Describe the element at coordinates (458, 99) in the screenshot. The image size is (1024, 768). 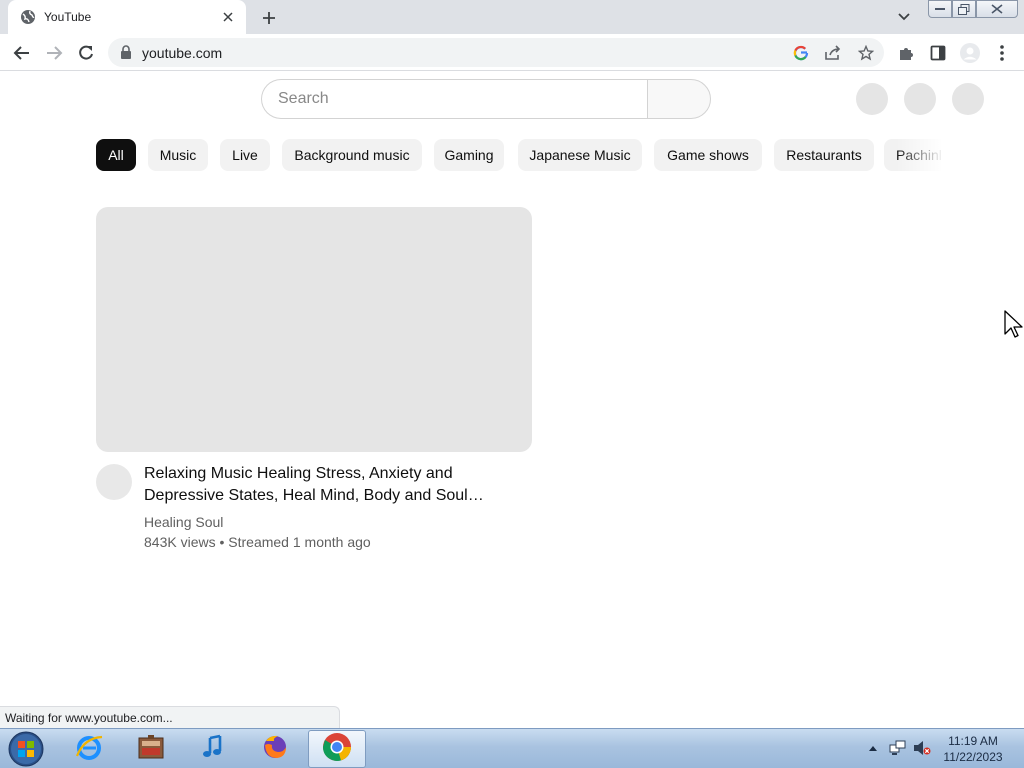
I see `search-input` at that location.